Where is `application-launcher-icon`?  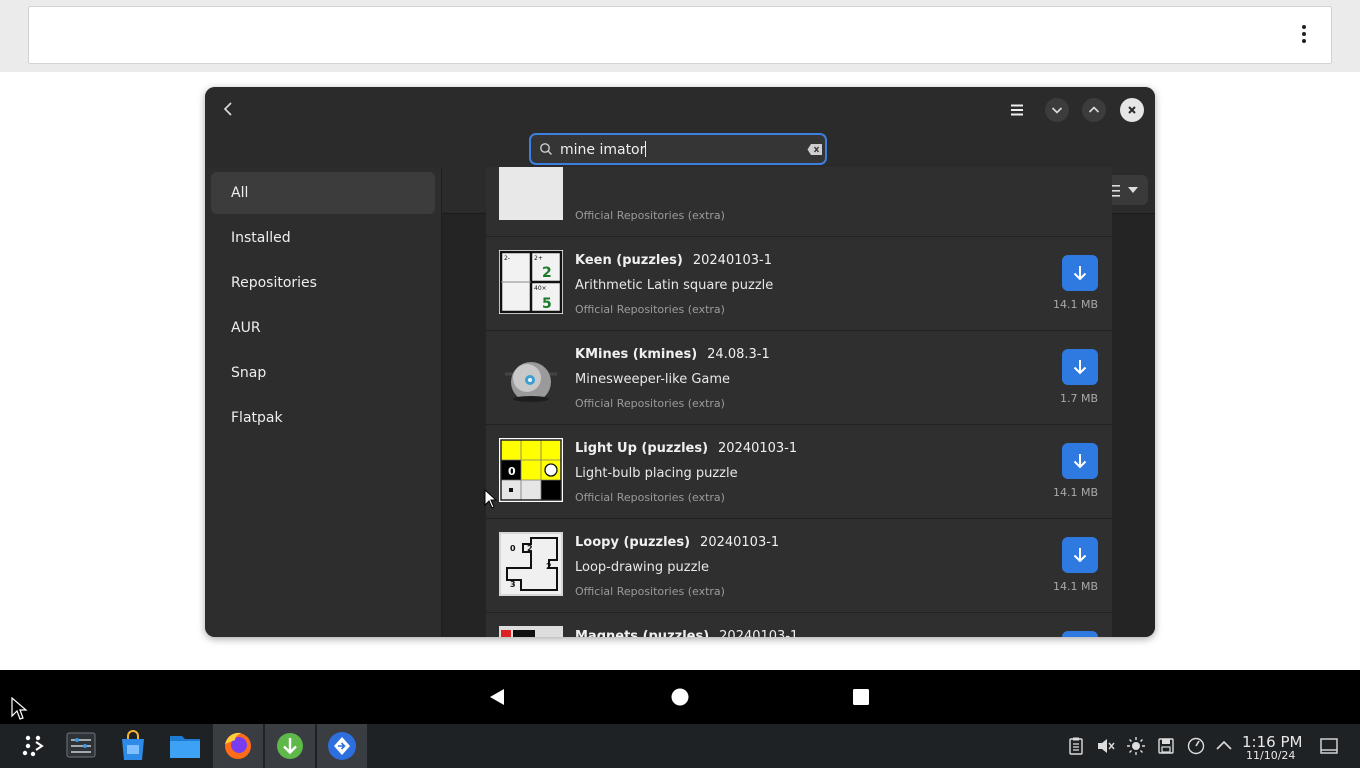
application-launcher-icon is located at coordinates (33, 746).